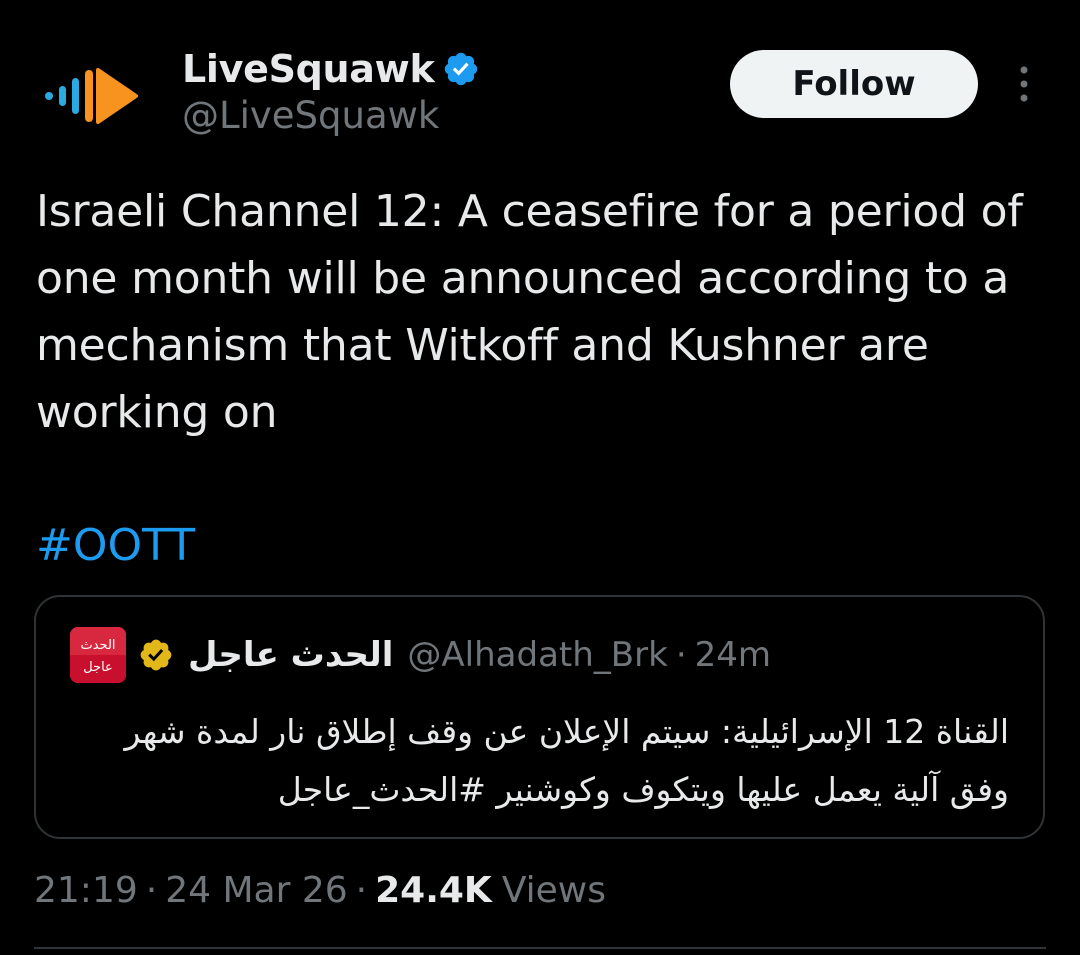 Image resolution: width=1080 pixels, height=955 pixels. What do you see at coordinates (733, 655) in the screenshot?
I see `quoted-timestamp: 24m` at bounding box center [733, 655].